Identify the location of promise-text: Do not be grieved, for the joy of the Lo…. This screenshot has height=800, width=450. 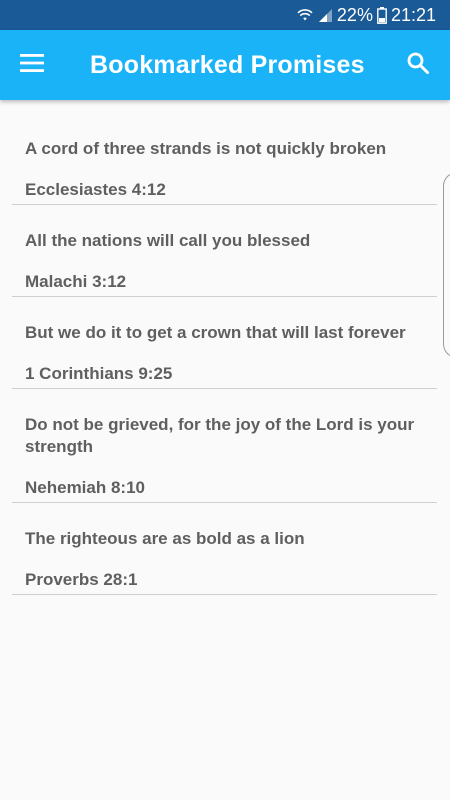
(220, 435).